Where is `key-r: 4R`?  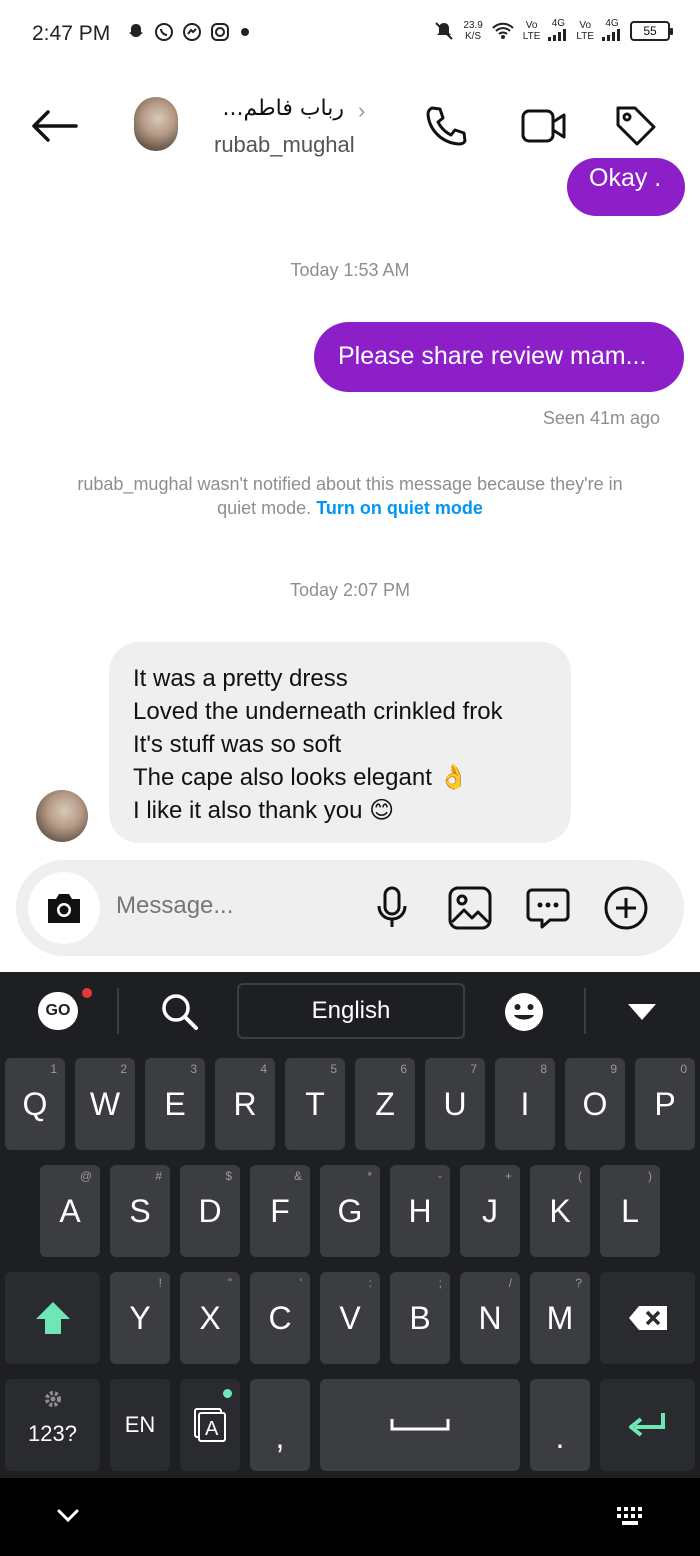 key-r: 4R is located at coordinates (245, 1104).